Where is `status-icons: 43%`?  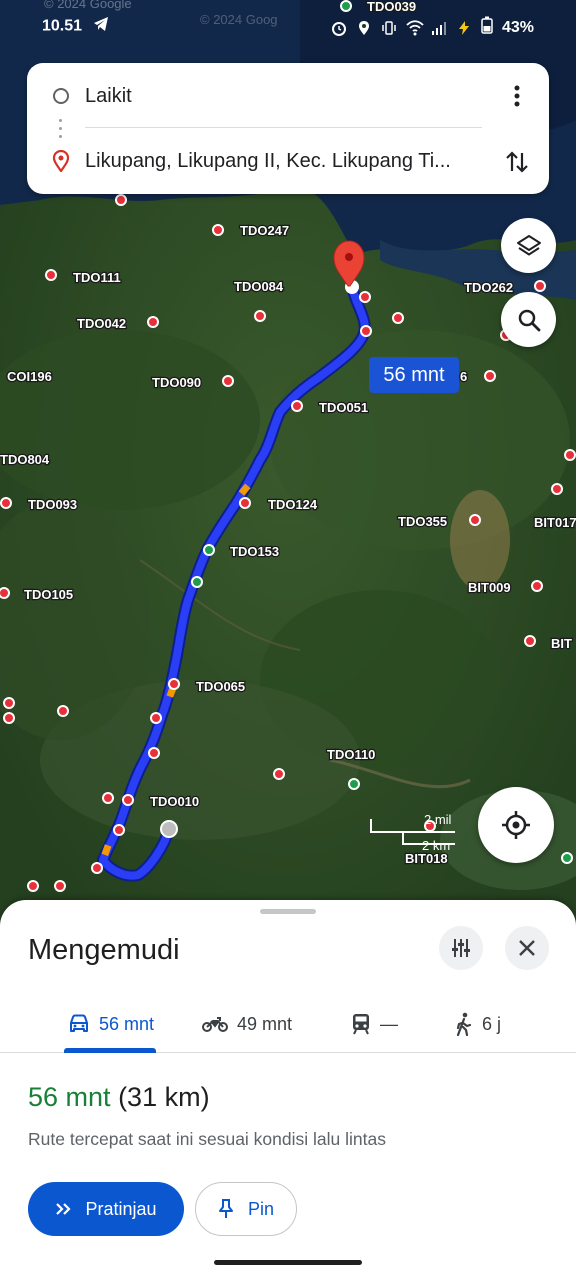
status-icons: 43% is located at coordinates (432, 27).